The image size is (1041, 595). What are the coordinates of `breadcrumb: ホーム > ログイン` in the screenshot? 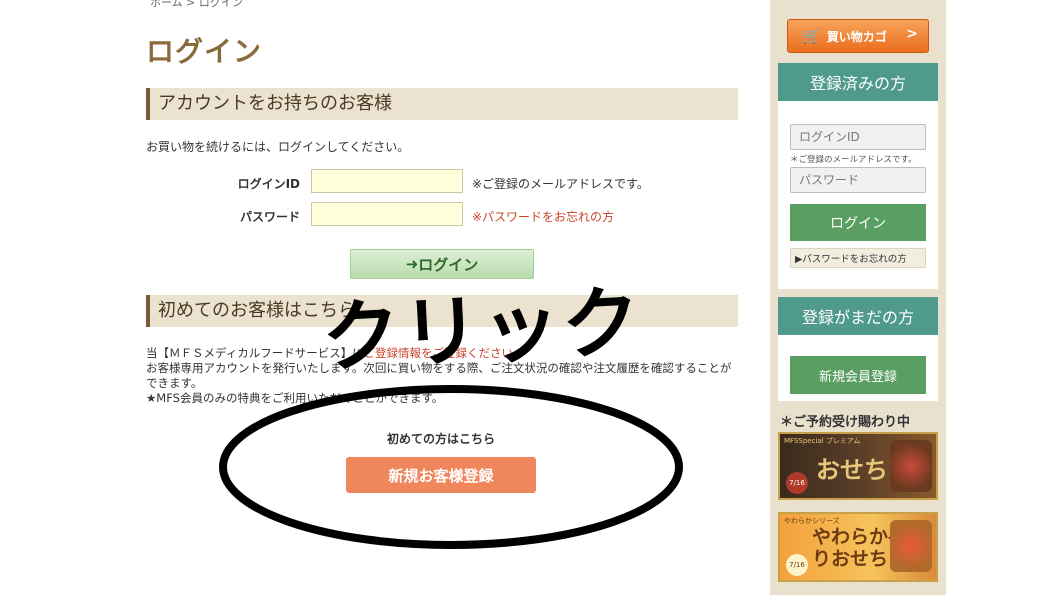 It's located at (196, 5).